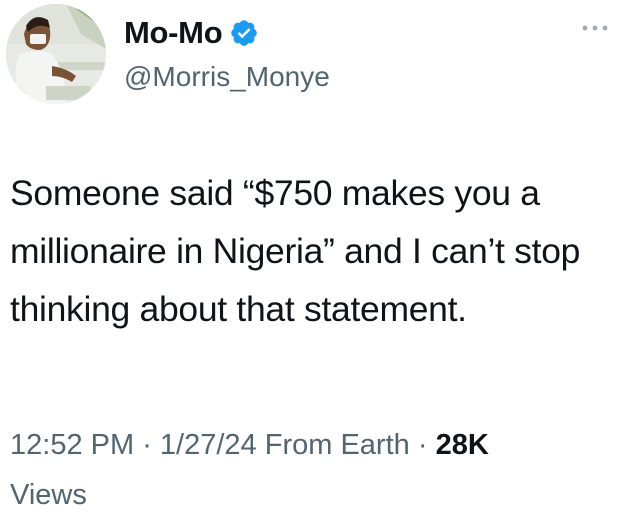 The image size is (619, 522). Describe the element at coordinates (227, 77) in the screenshot. I see `handle: @Morris_Monye` at that location.